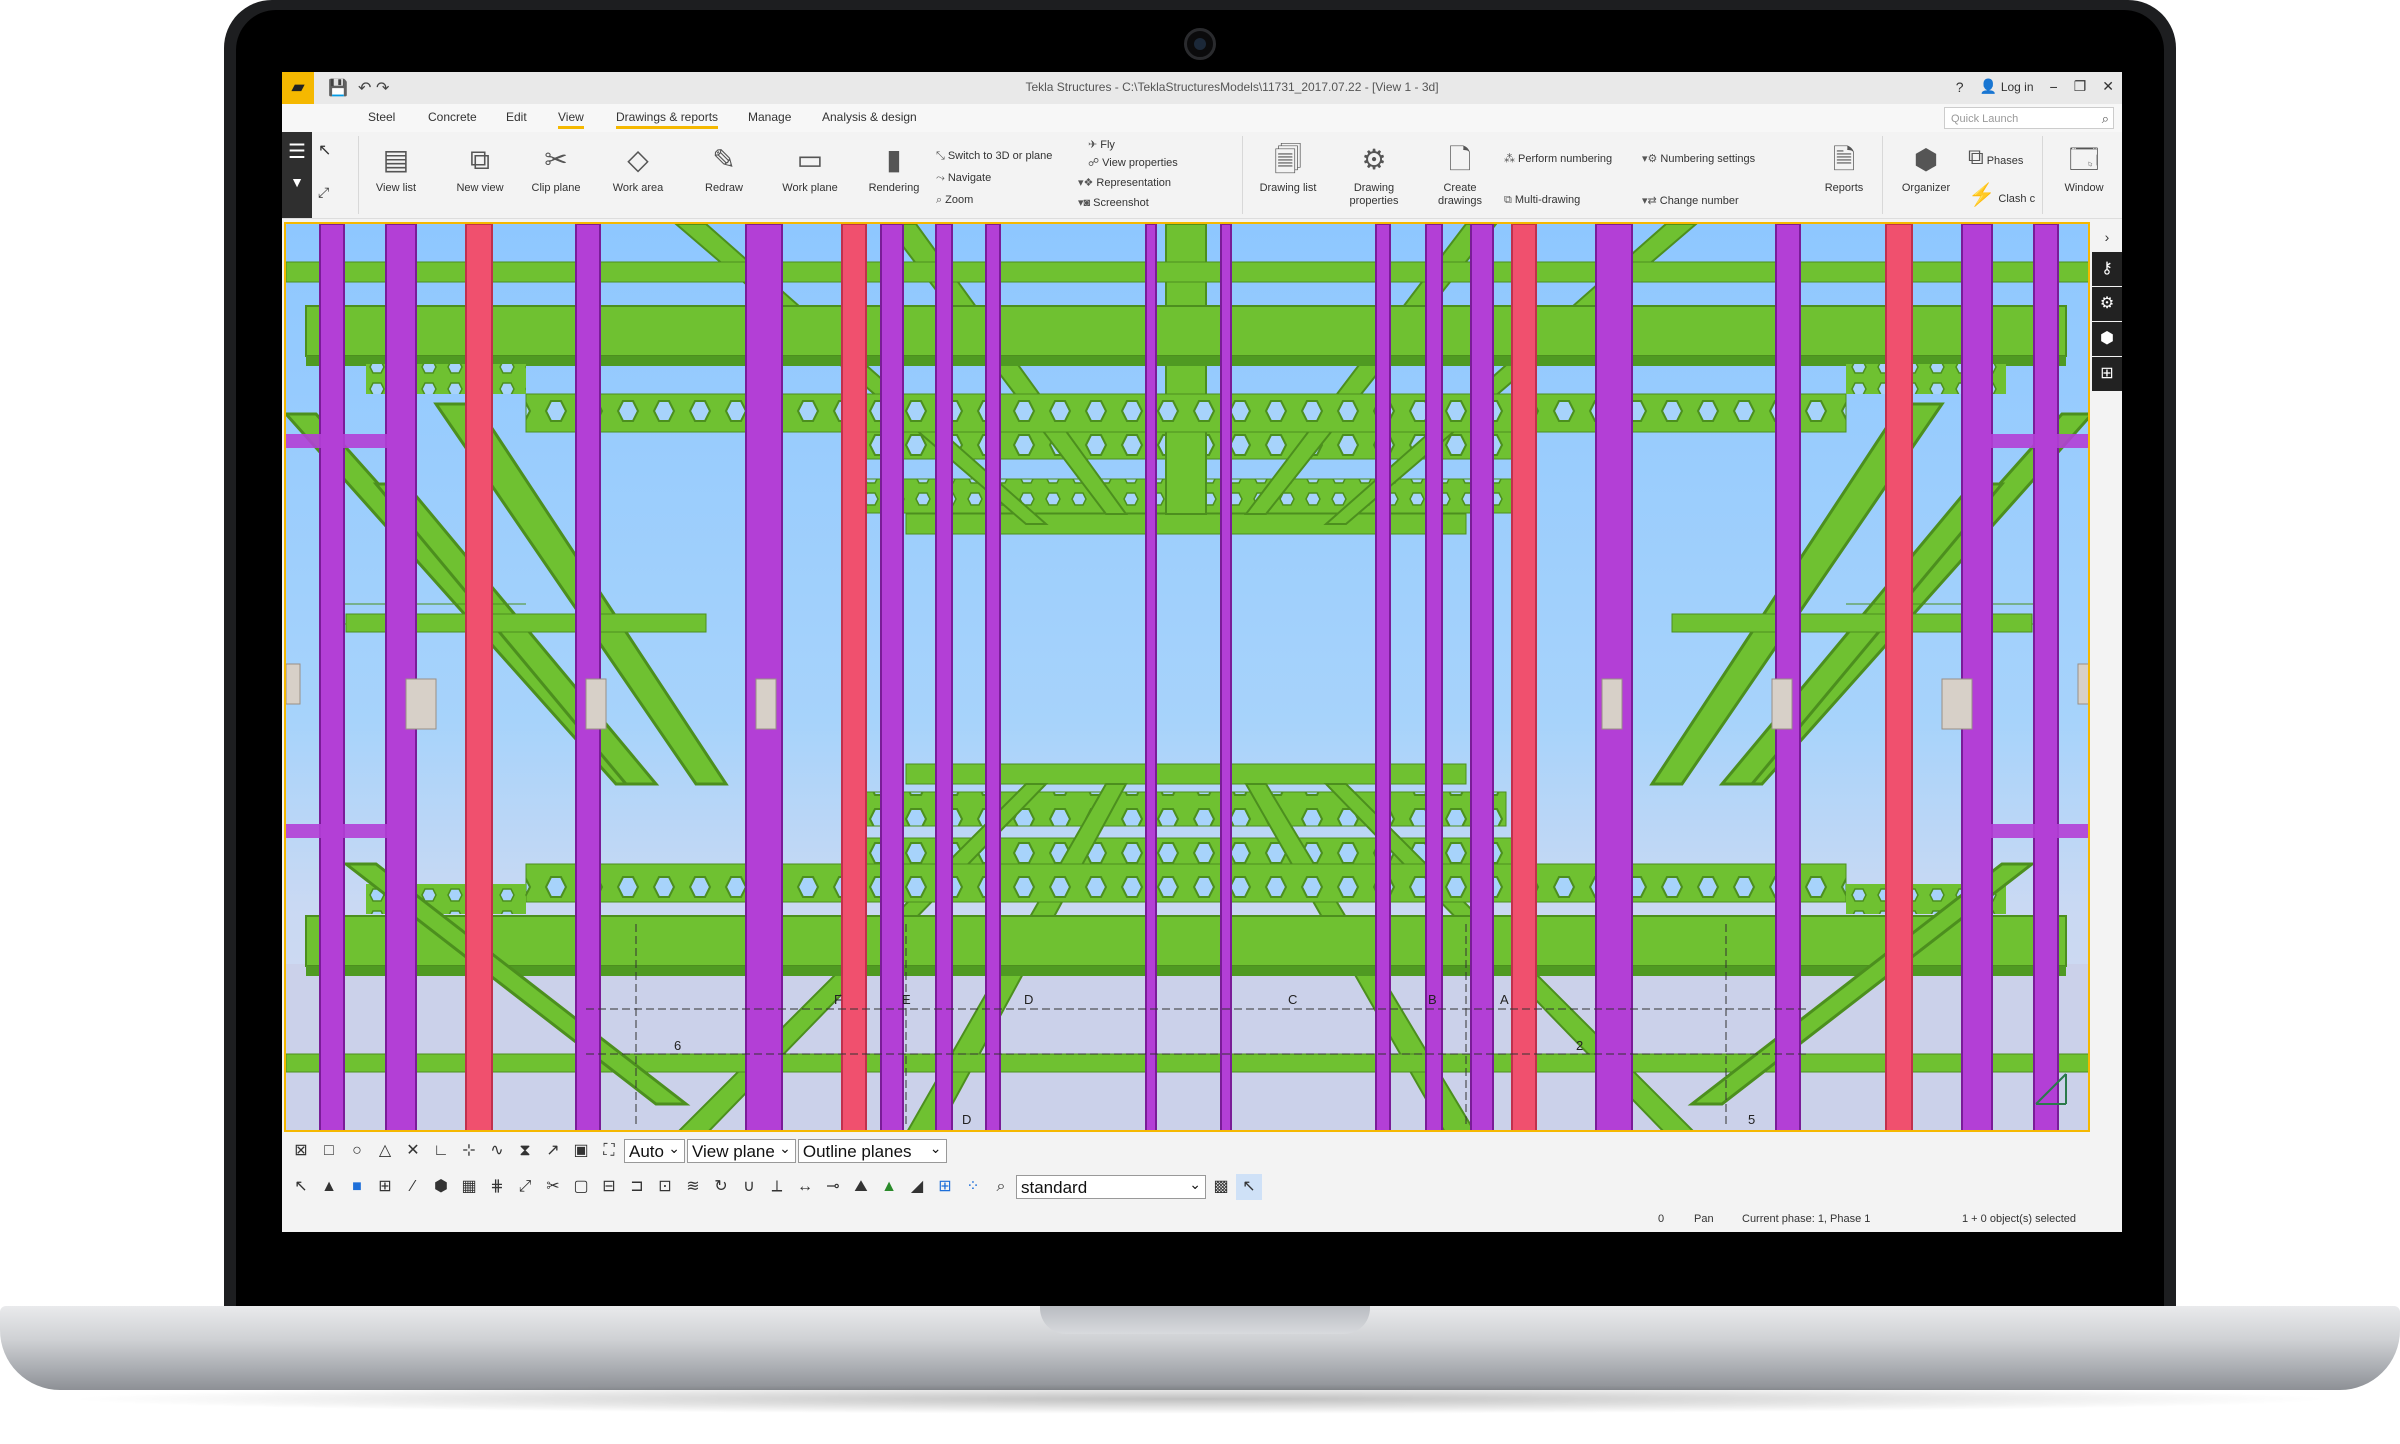 The image size is (2400, 1444). What do you see at coordinates (2006, 86) in the screenshot?
I see `login-button: 👤 Log in` at bounding box center [2006, 86].